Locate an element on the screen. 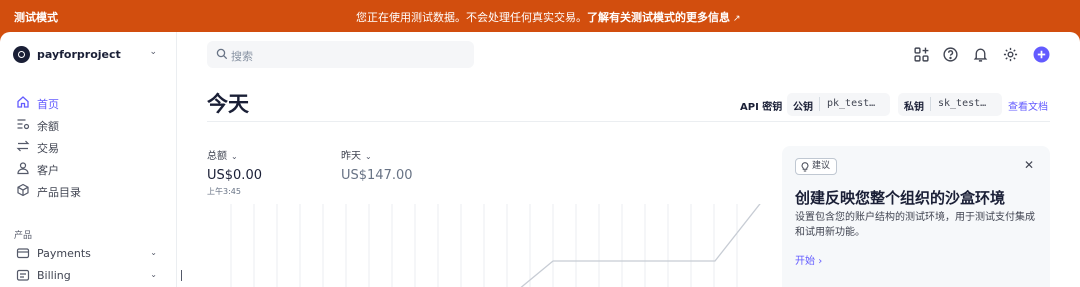  today-vs-yesterday-chart is located at coordinates (495, 245).